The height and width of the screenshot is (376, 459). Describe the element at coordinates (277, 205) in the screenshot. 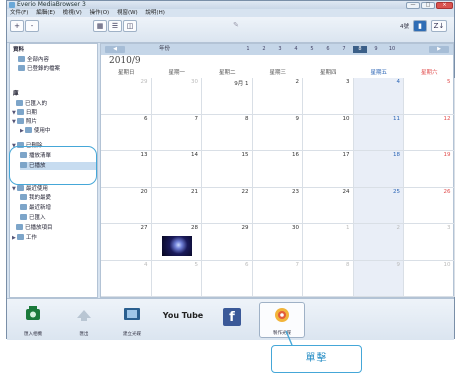

I see `calendar-day-cell: 23` at that location.